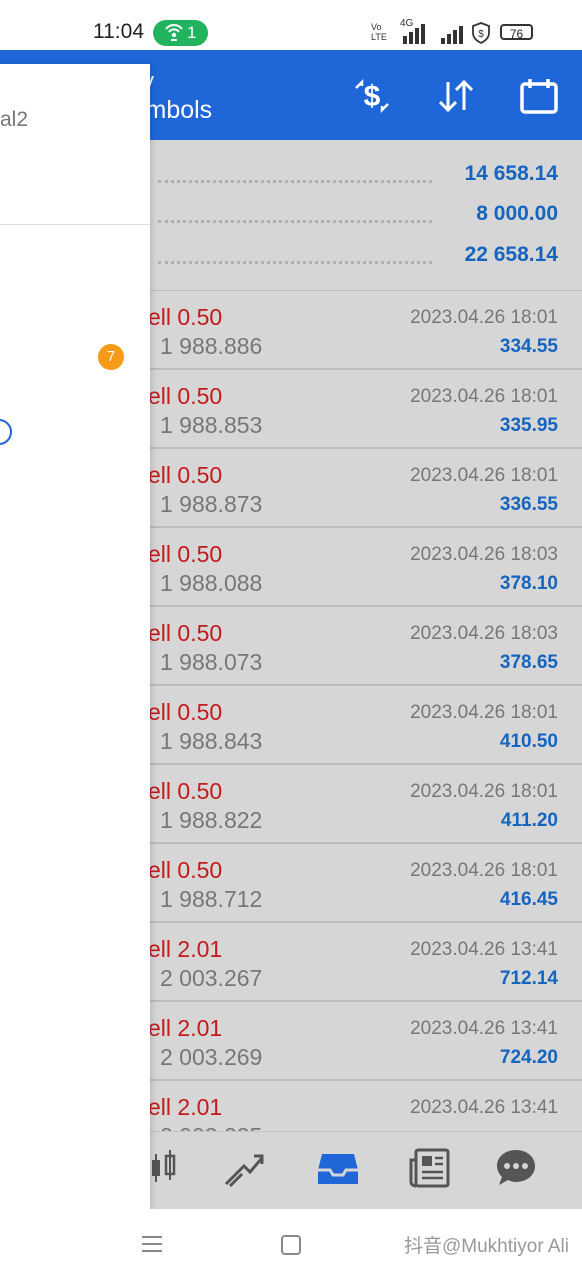 Image resolution: width=582 pixels, height=1280 pixels. What do you see at coordinates (192, 32) in the screenshot?
I see `hotspot-count: 1` at bounding box center [192, 32].